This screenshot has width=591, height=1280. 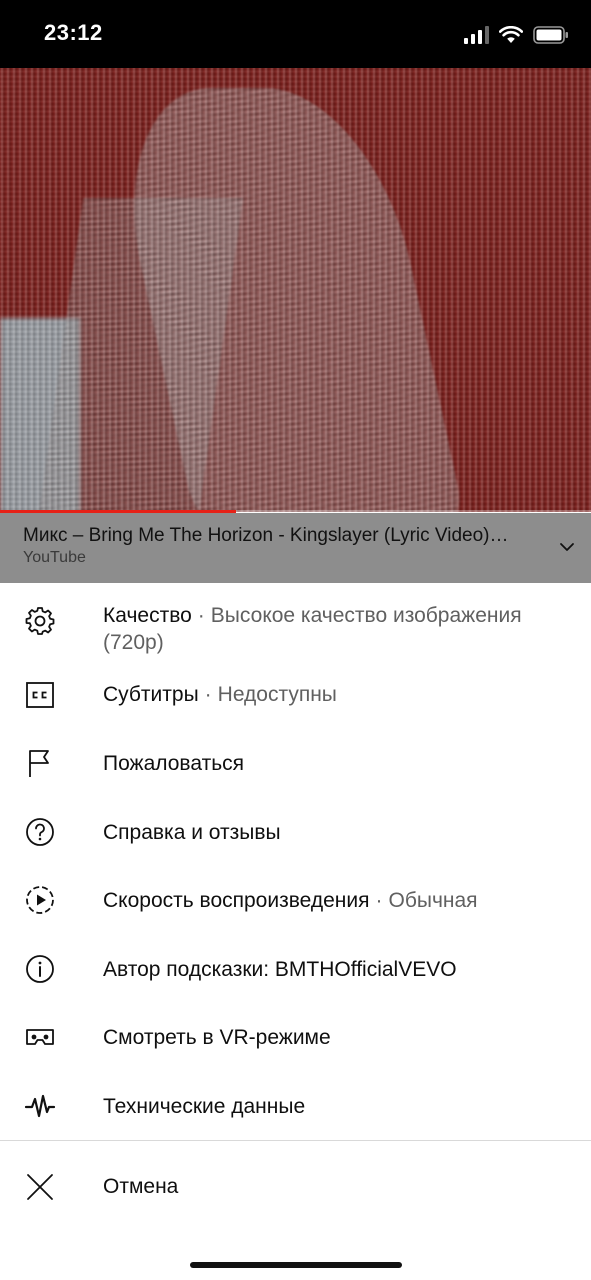 I want to click on menu-item-stats: Технические данные, so click(x=295, y=1106).